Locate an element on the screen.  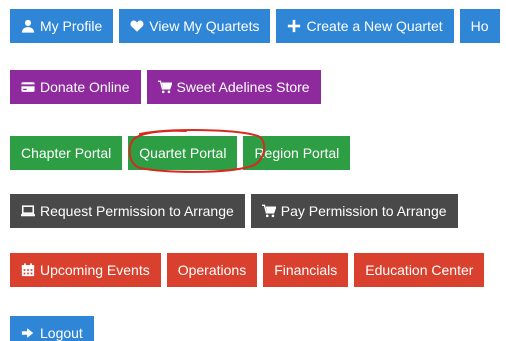
education-center-button: Education Center is located at coordinates (419, 270).